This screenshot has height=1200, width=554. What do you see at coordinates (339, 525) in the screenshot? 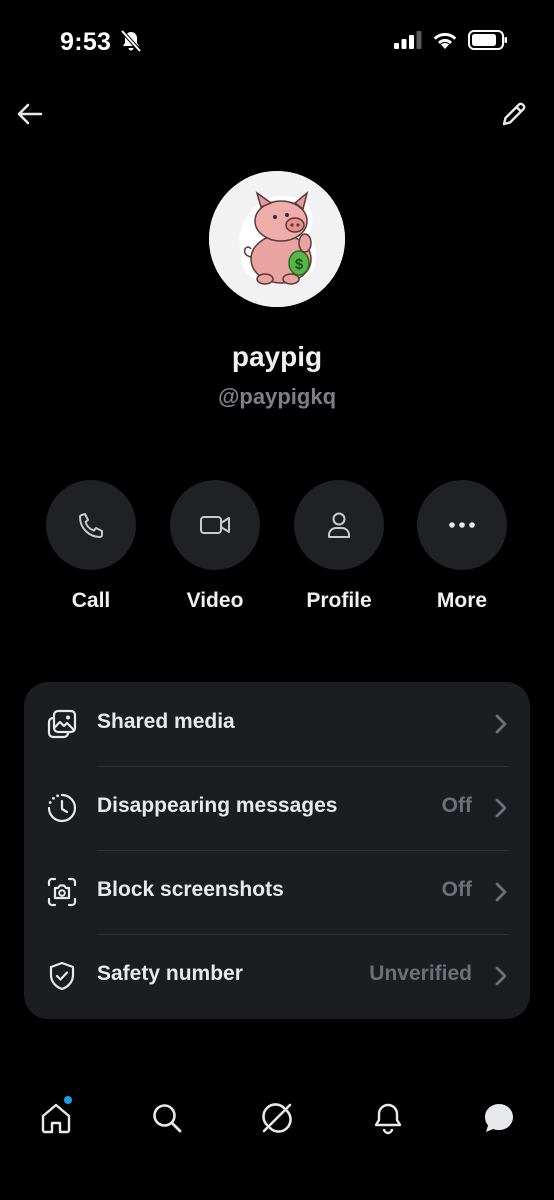
I see `person-icon` at bounding box center [339, 525].